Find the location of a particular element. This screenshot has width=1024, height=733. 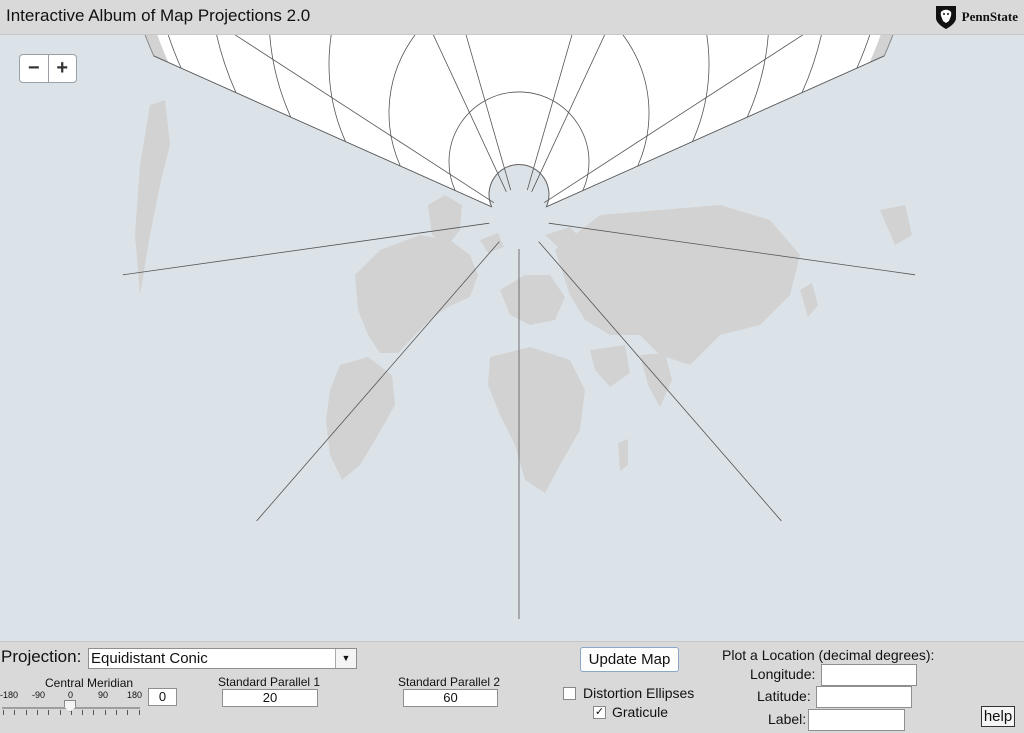

sp2-label: Standard Parallel 2 is located at coordinates (449, 682).